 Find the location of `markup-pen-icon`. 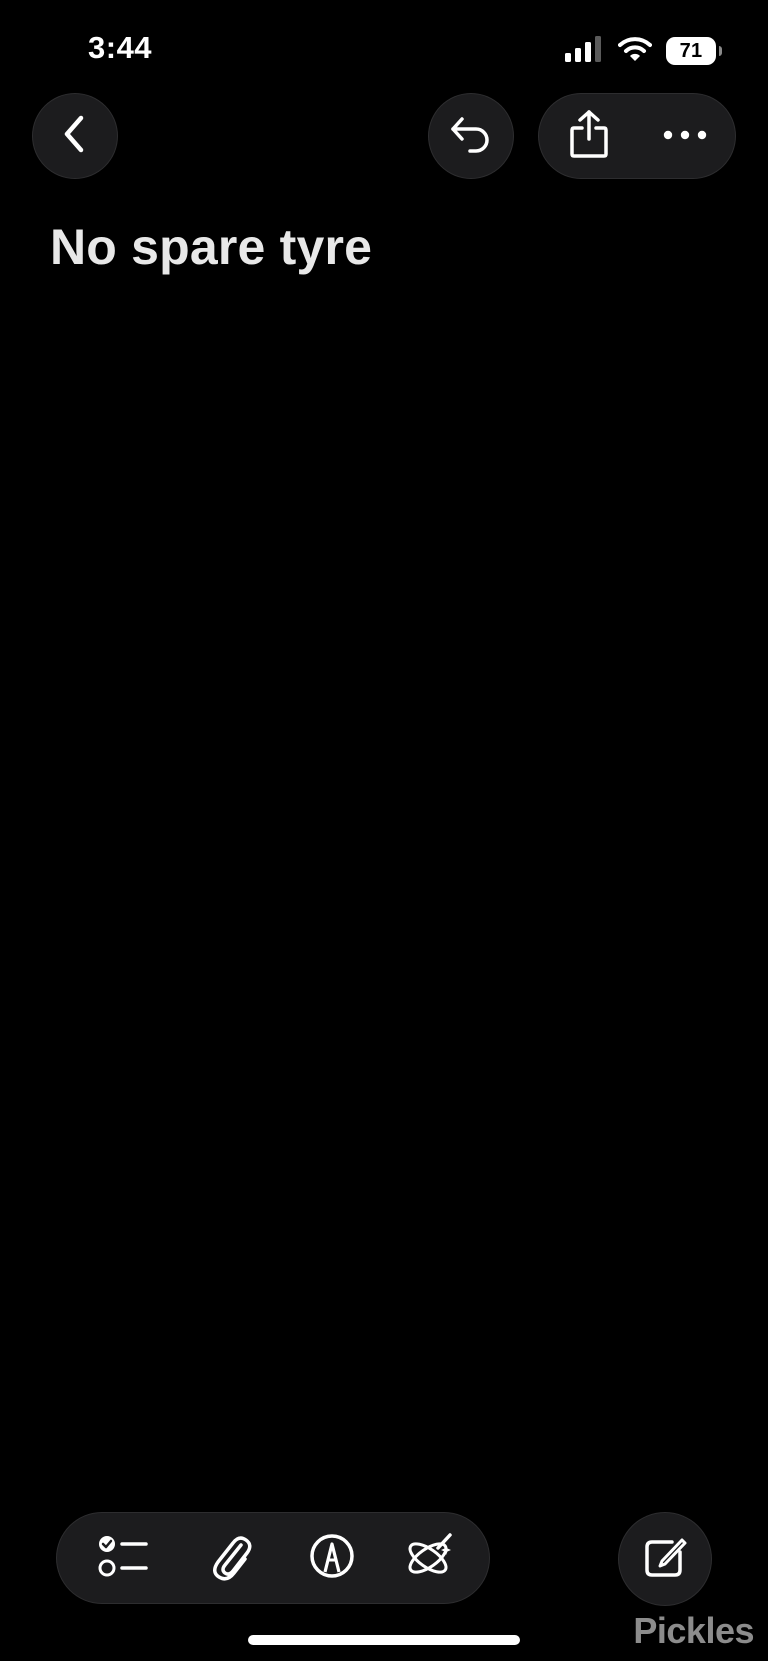

markup-pen-icon is located at coordinates (332, 1558).